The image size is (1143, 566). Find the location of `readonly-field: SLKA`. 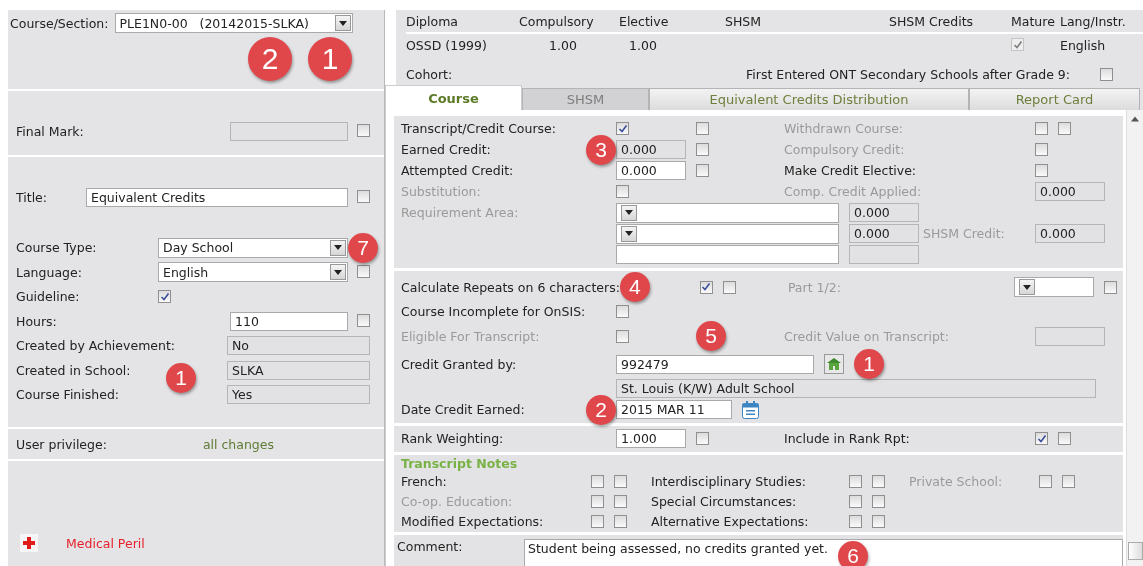

readonly-field: SLKA is located at coordinates (298, 370).